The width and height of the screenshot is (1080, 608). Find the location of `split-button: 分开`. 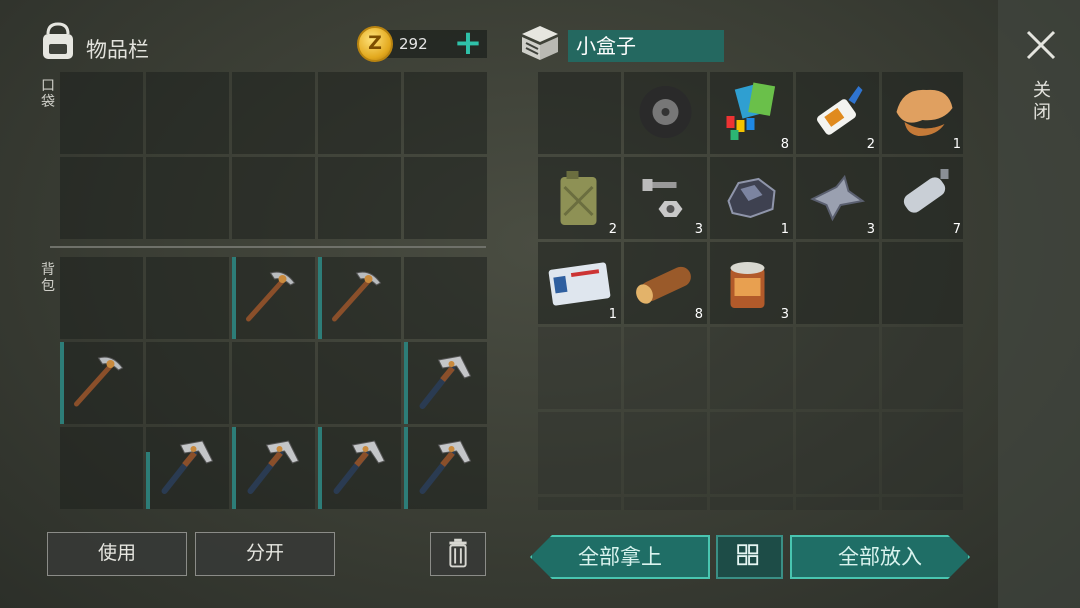

split-button: 分开 is located at coordinates (265, 554).